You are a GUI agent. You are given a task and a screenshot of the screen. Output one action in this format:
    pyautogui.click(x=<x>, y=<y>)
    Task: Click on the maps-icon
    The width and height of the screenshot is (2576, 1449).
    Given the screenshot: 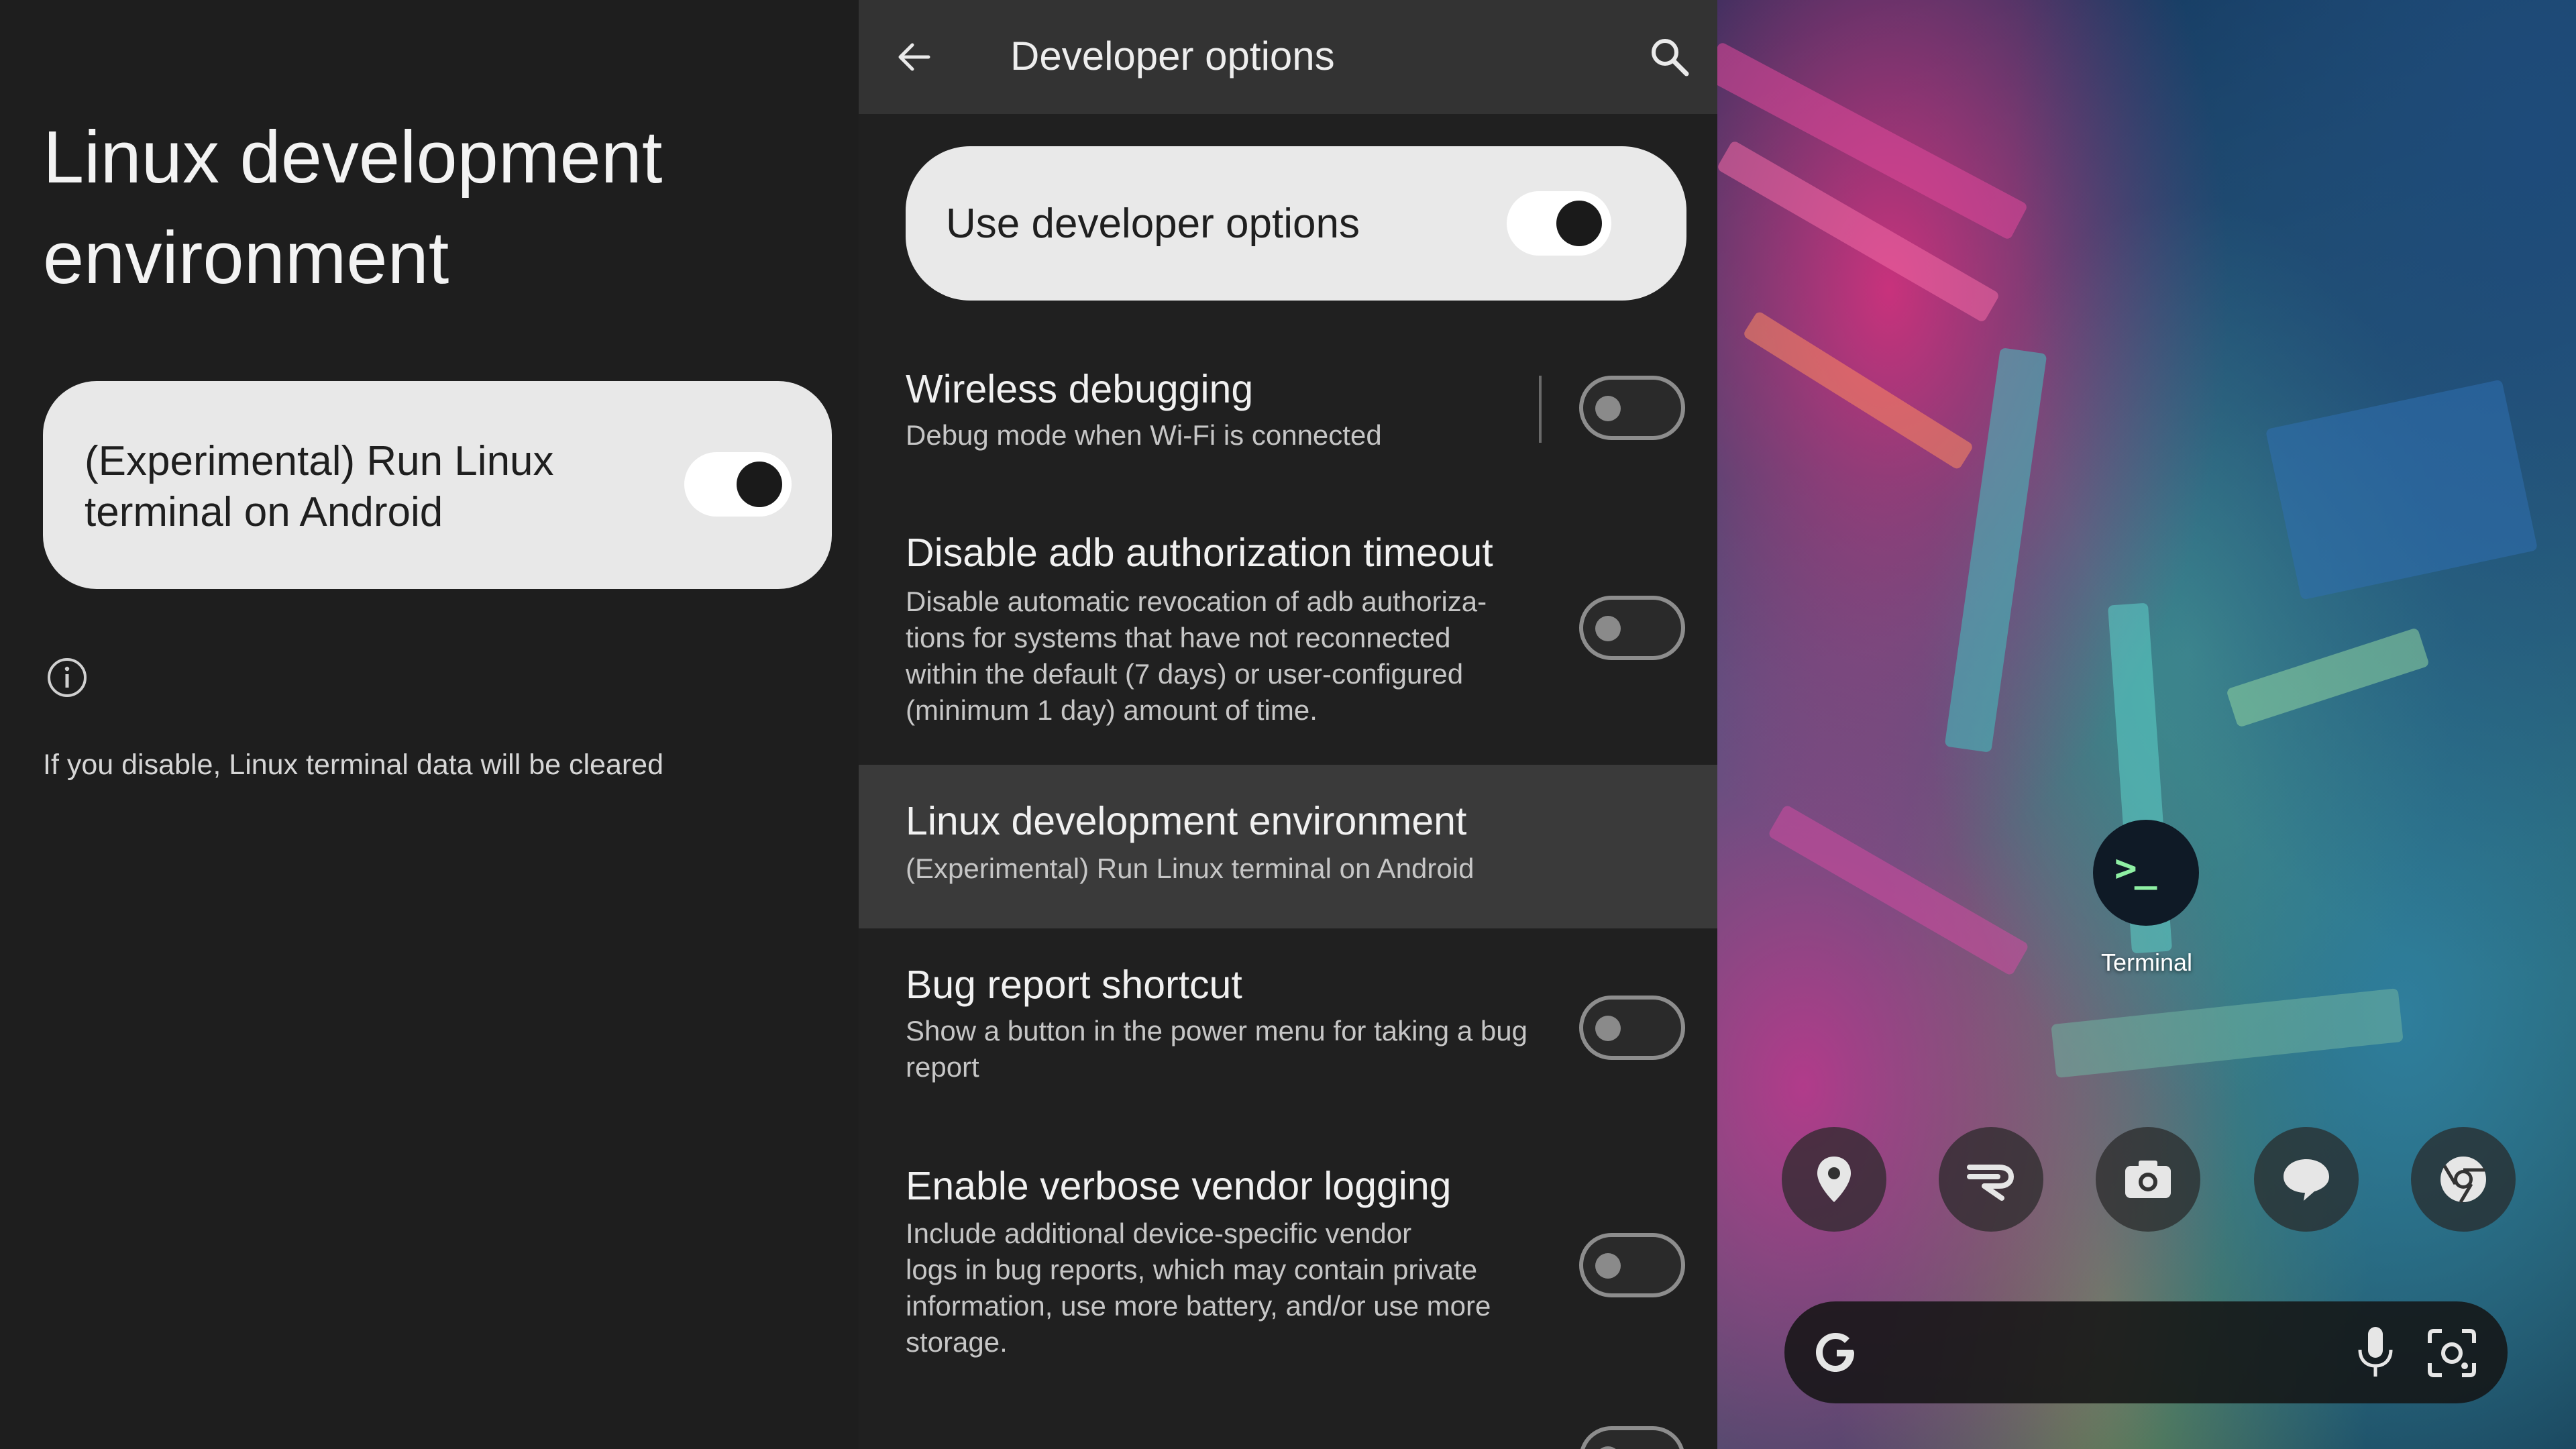 What is the action you would take?
    pyautogui.click(x=1834, y=1179)
    